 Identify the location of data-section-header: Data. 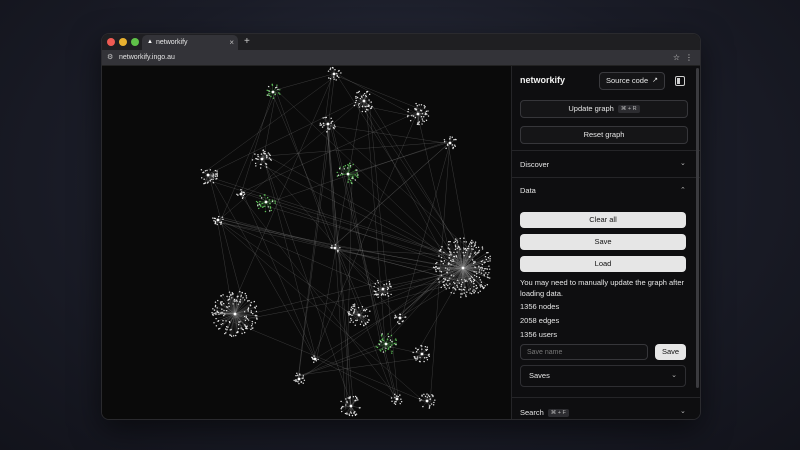
(528, 190).